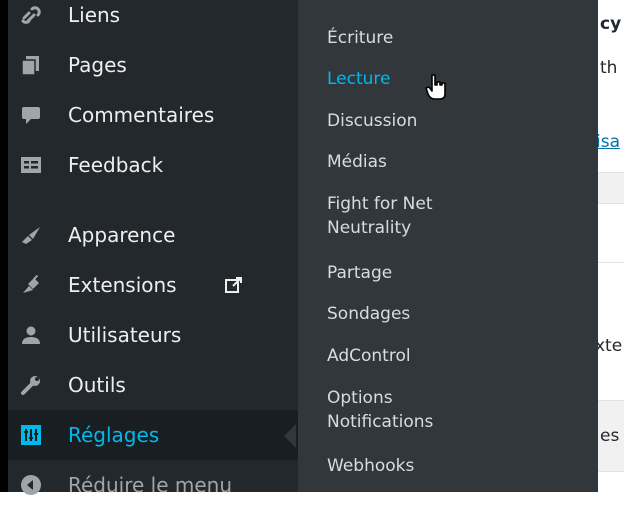 Image resolution: width=624 pixels, height=510 pixels. I want to click on sidebar-item-apparence: Apparence, so click(153, 235).